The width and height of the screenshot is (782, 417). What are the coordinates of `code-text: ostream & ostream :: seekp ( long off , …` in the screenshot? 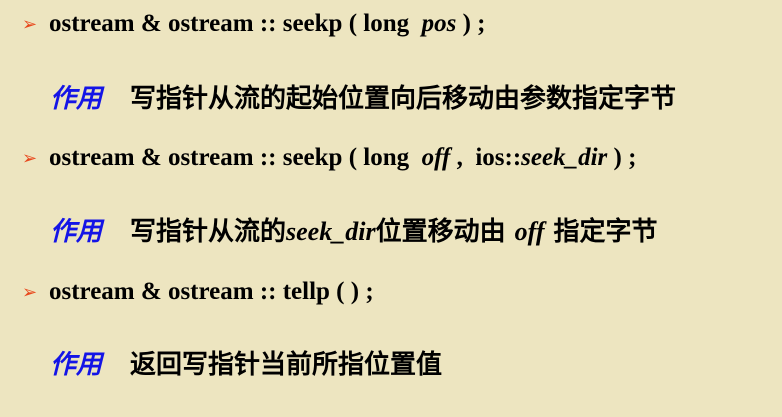 It's located at (342, 158).